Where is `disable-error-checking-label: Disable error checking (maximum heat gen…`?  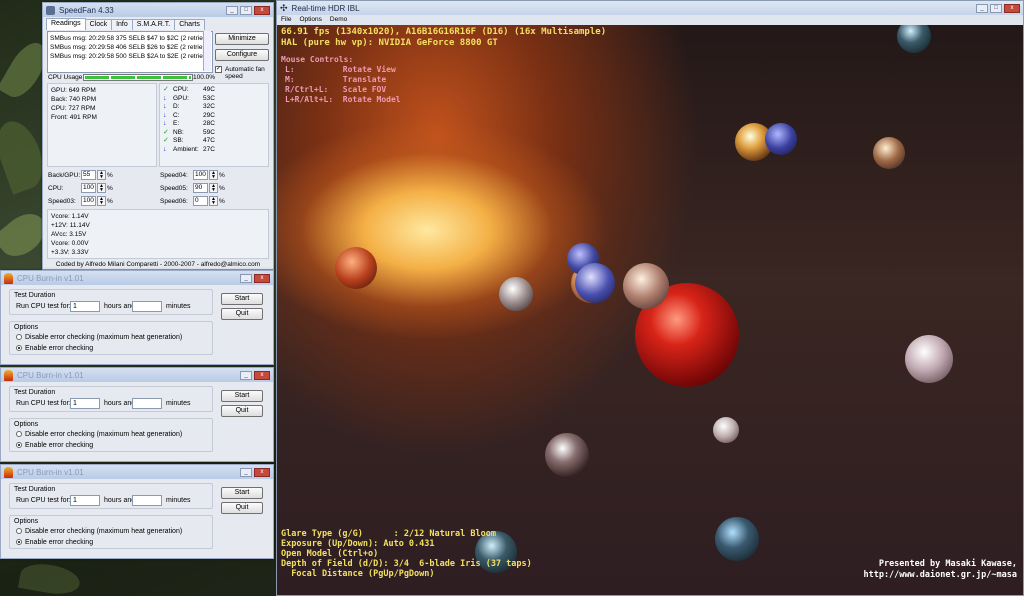 disable-error-checking-label: Disable error checking (maximum heat gen… is located at coordinates (104, 337).